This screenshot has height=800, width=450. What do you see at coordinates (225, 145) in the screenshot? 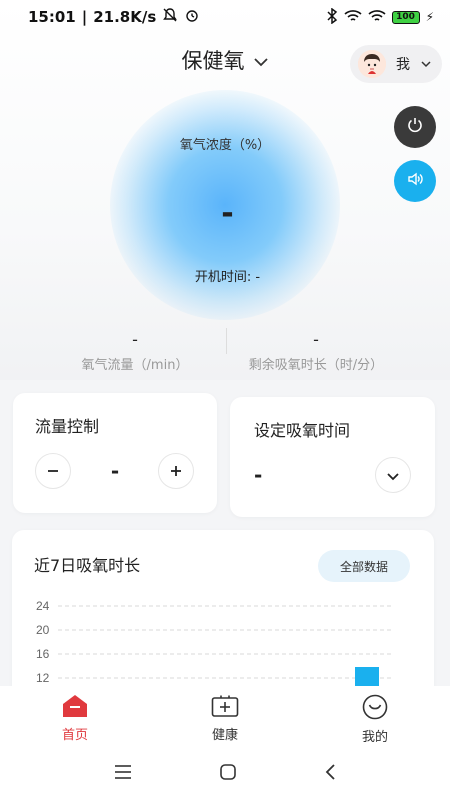
I see `oxygen-concentration-label: 氧气浓度（%）` at bounding box center [225, 145].